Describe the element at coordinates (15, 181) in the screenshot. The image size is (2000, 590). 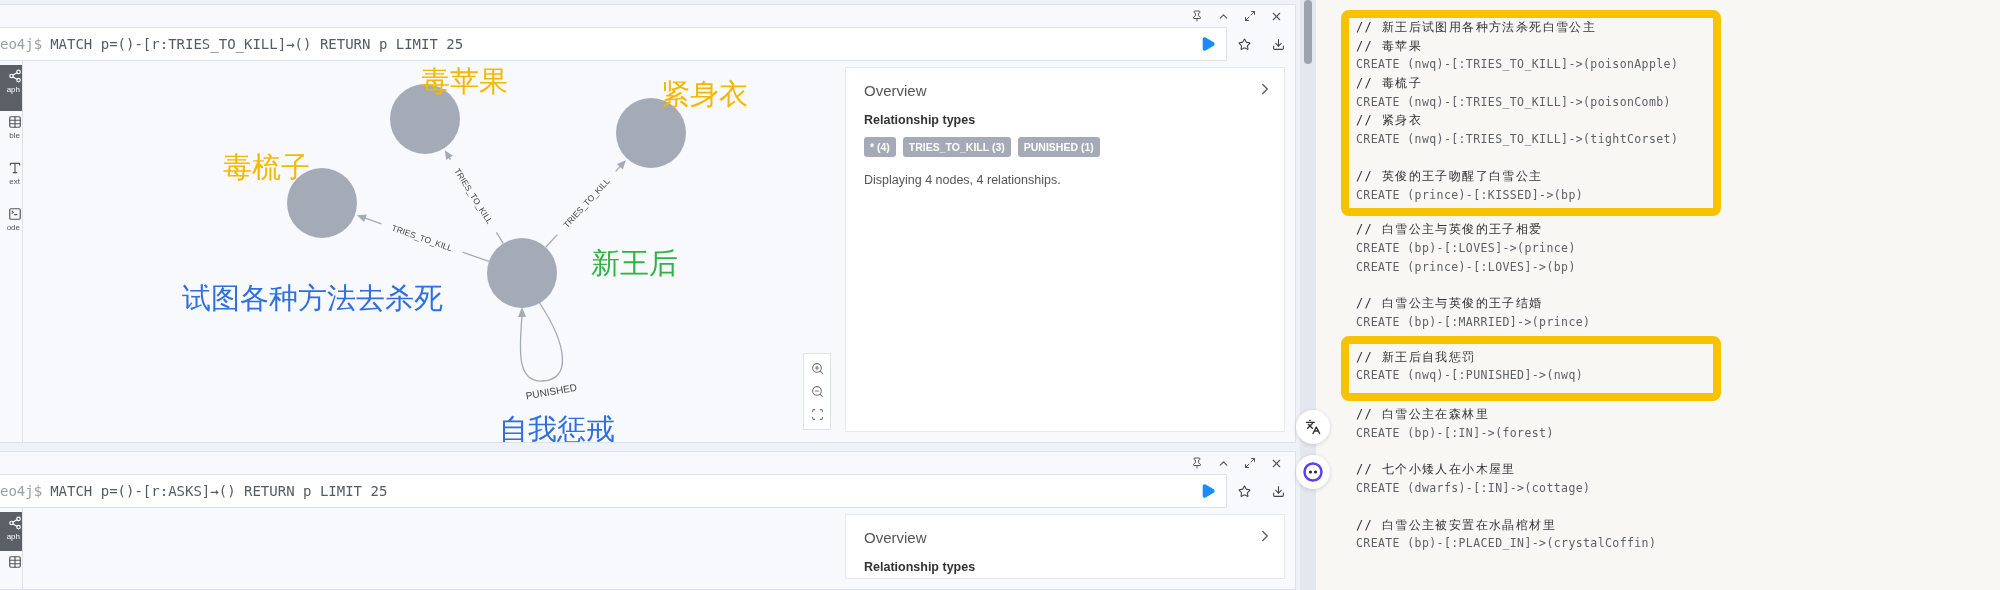
I see `tab-label: ext` at that location.